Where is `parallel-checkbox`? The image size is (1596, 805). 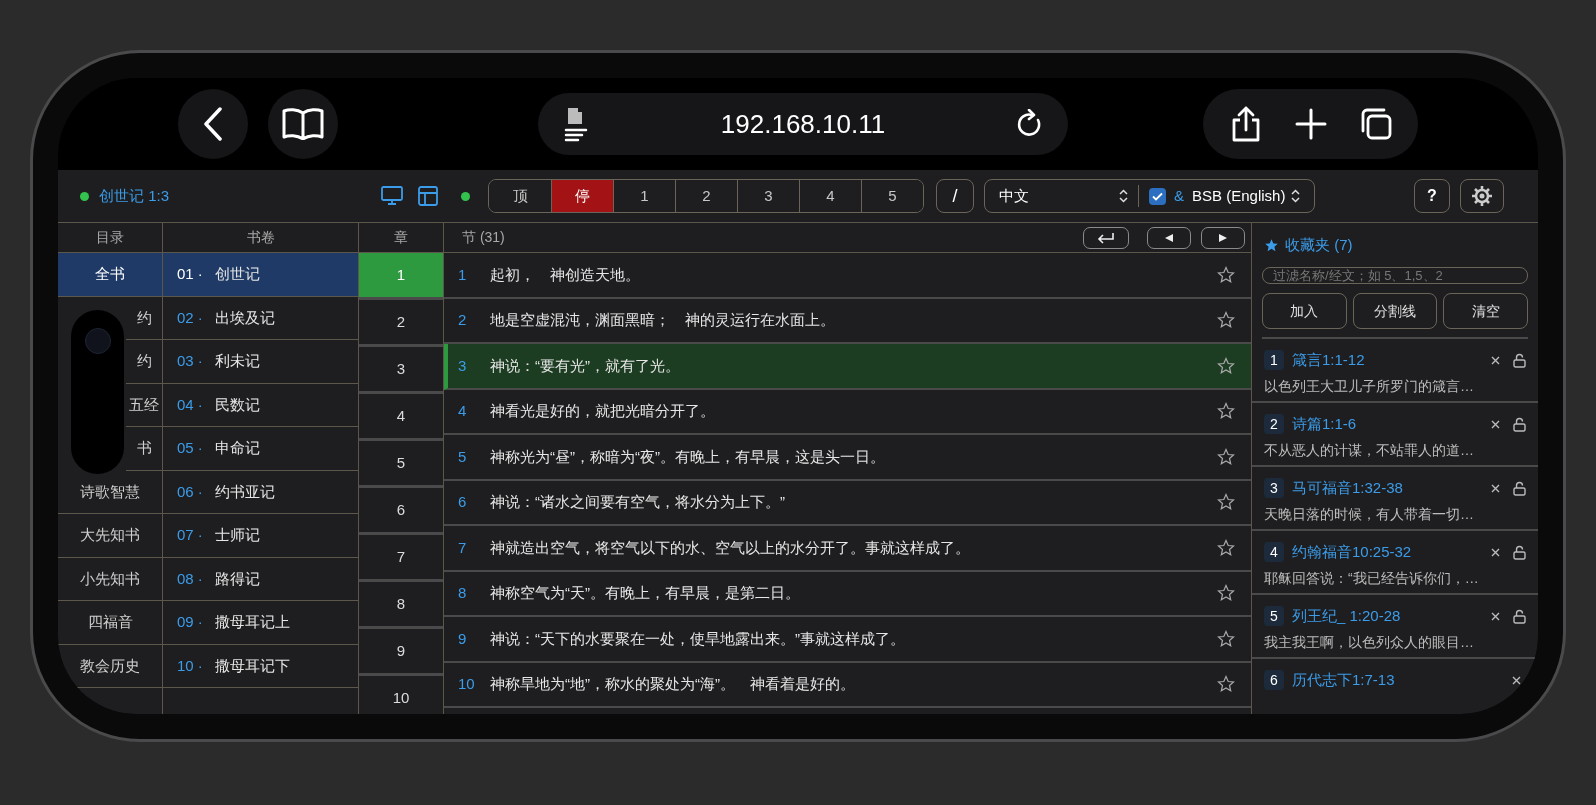
parallel-checkbox is located at coordinates (1157, 196).